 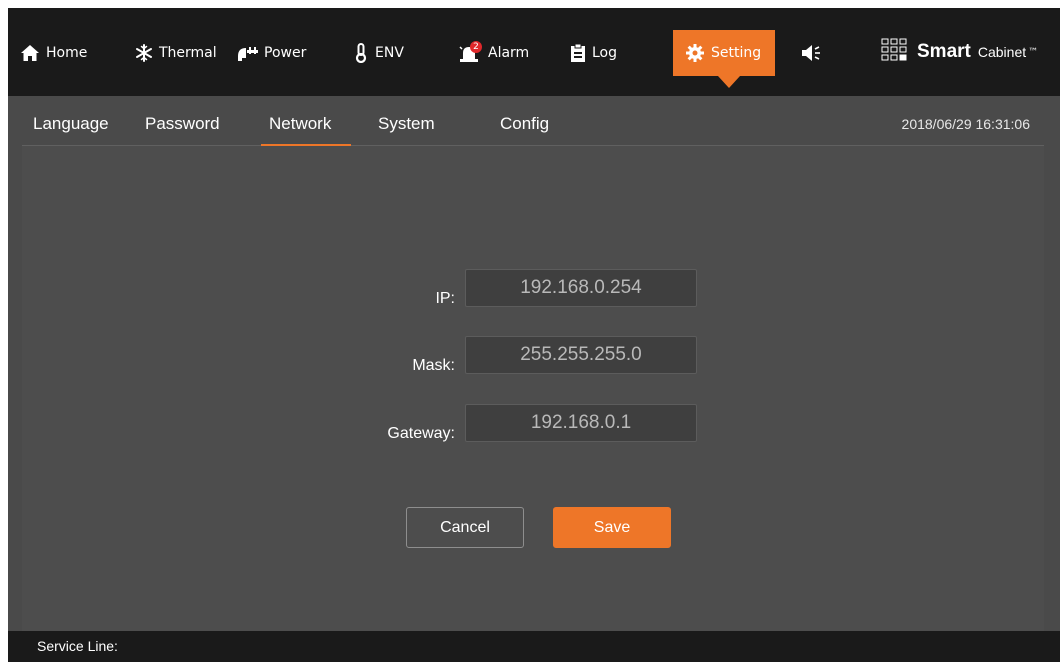 I want to click on datetime-display: 2018/06/29 16:31:06, so click(x=965, y=124).